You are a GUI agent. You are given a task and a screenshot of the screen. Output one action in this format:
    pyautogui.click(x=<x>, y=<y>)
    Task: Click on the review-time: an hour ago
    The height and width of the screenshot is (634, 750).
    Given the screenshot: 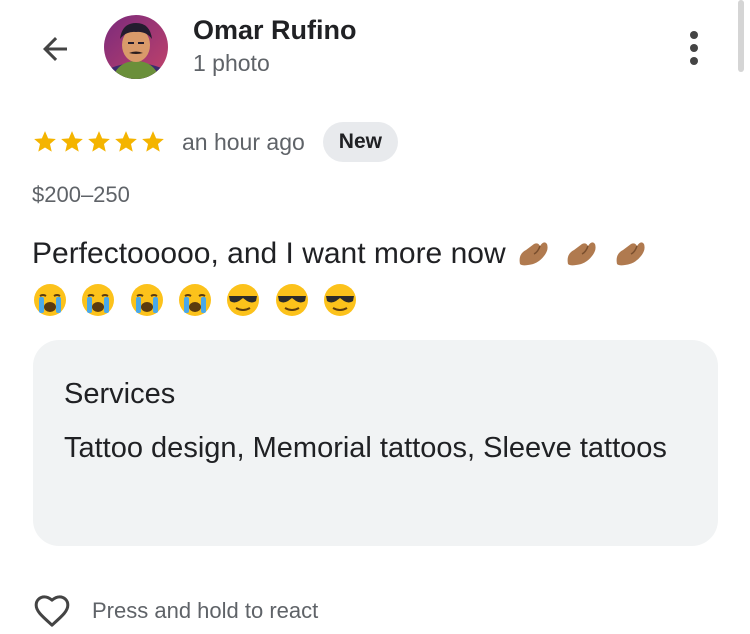 What is the action you would take?
    pyautogui.click(x=243, y=141)
    